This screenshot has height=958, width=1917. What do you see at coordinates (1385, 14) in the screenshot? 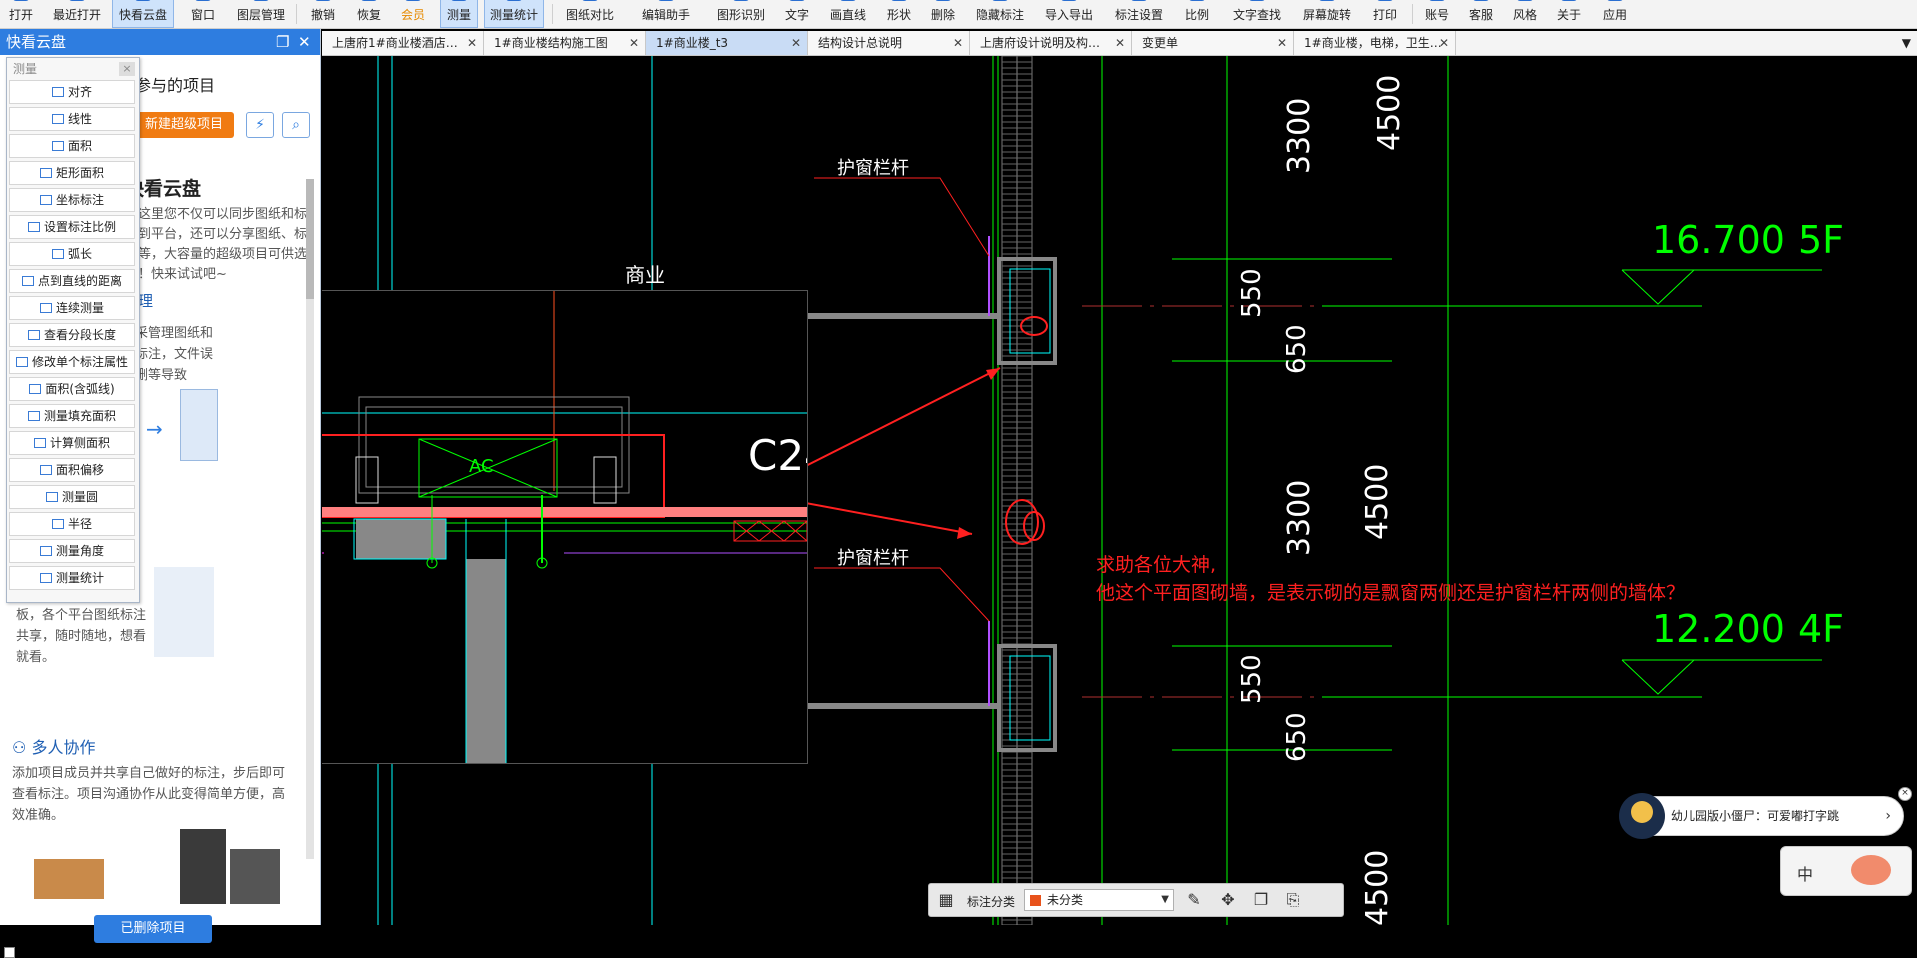
I see `toolbar-button-24: 打印` at bounding box center [1385, 14].